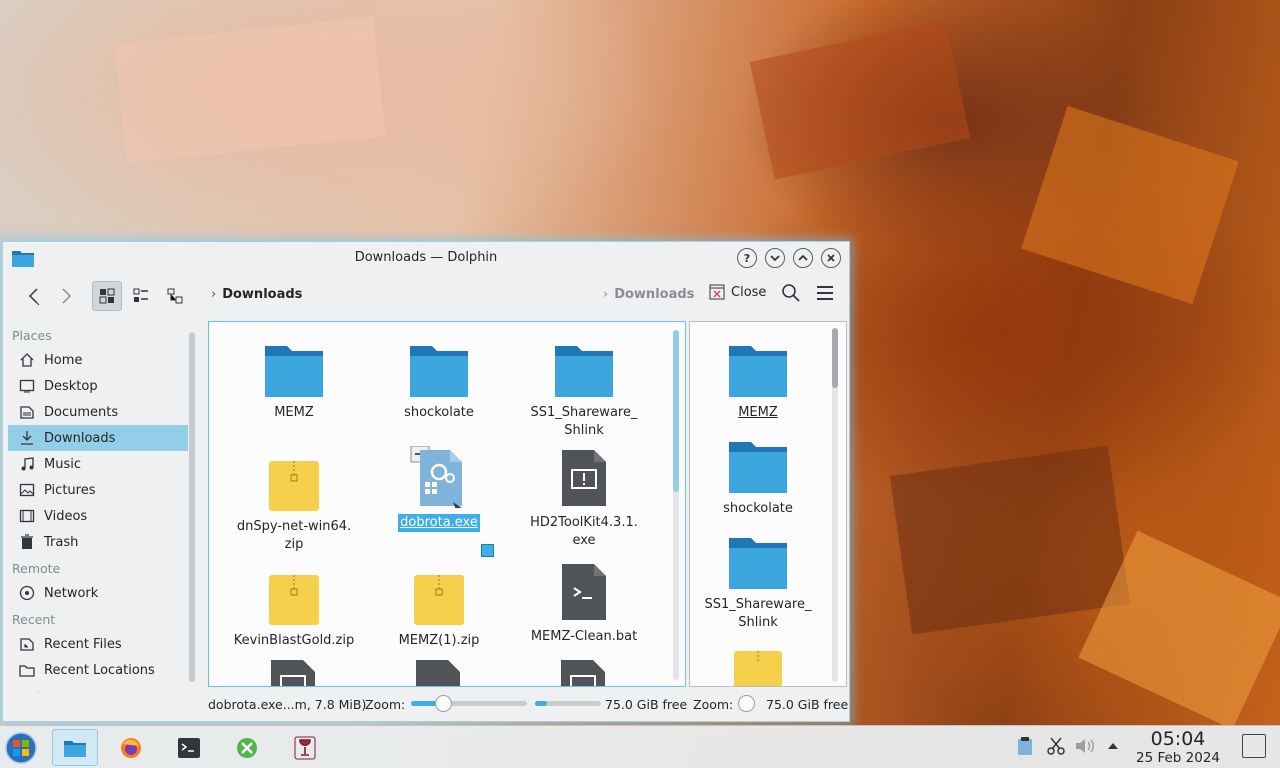 The width and height of the screenshot is (1280, 768). I want to click on volume-icon, so click(1085, 746).